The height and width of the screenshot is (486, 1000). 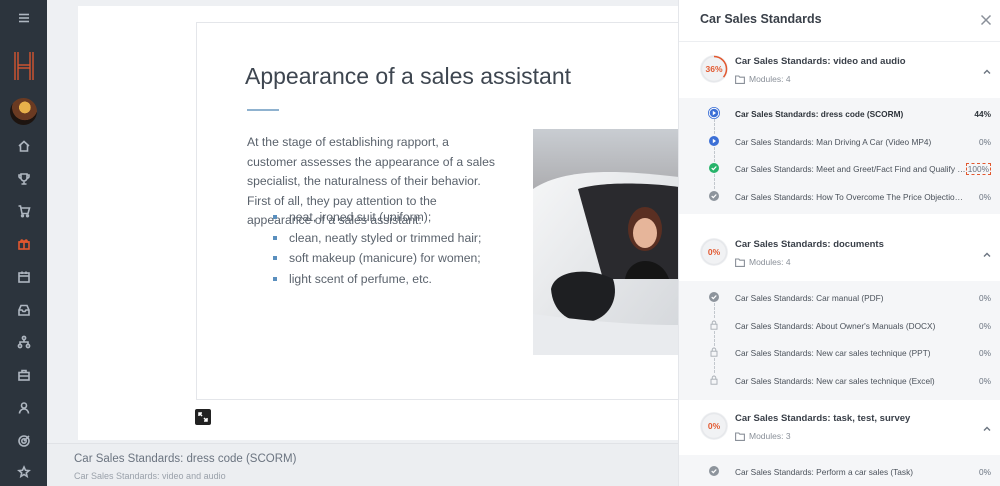 What do you see at coordinates (823, 418) in the screenshot?
I see `course-title: Car Sales Standards: task, test, survey` at bounding box center [823, 418].